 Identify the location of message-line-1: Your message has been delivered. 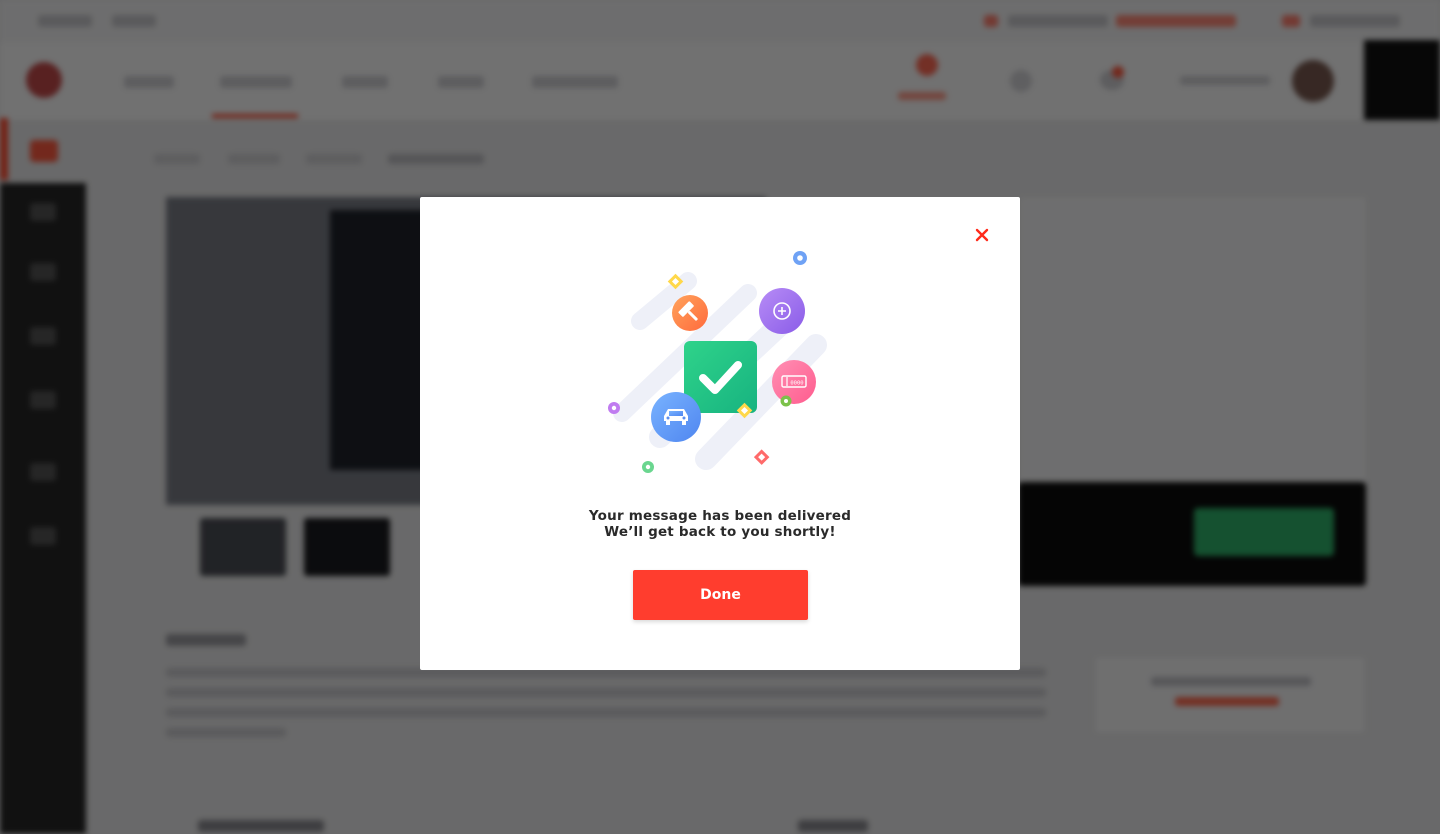
(720, 516).